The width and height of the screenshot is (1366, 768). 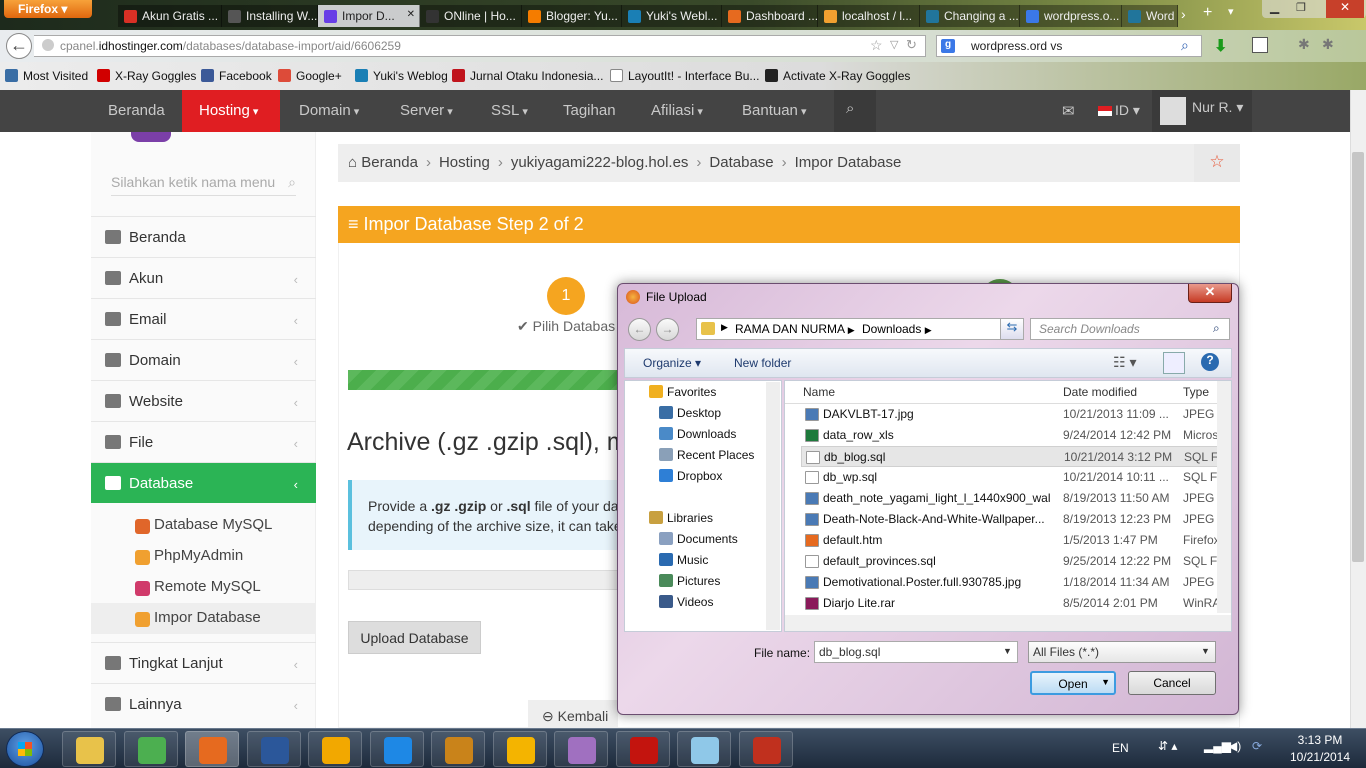 What do you see at coordinates (1010, 456) in the screenshot?
I see `file-row: db_blog.sql 10/21/2014 3:12 PM SQL Fi` at bounding box center [1010, 456].